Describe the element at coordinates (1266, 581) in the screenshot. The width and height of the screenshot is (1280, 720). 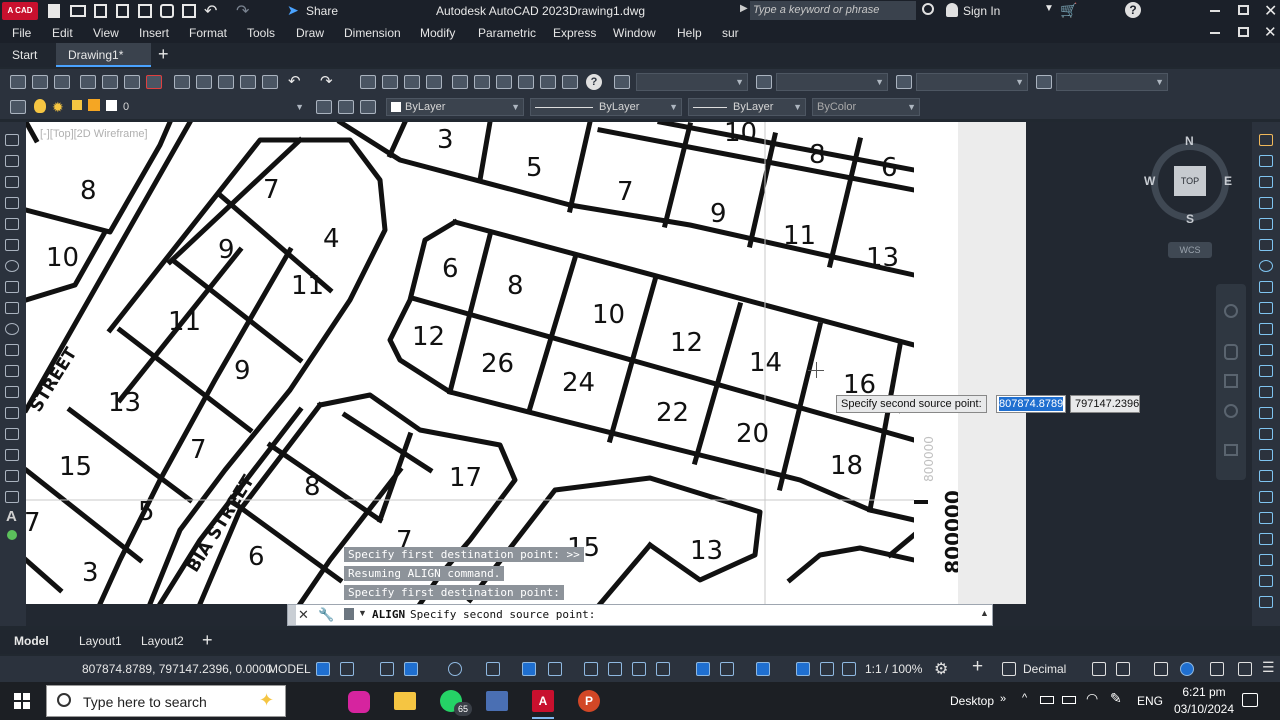
I see `properties-match-icon` at that location.